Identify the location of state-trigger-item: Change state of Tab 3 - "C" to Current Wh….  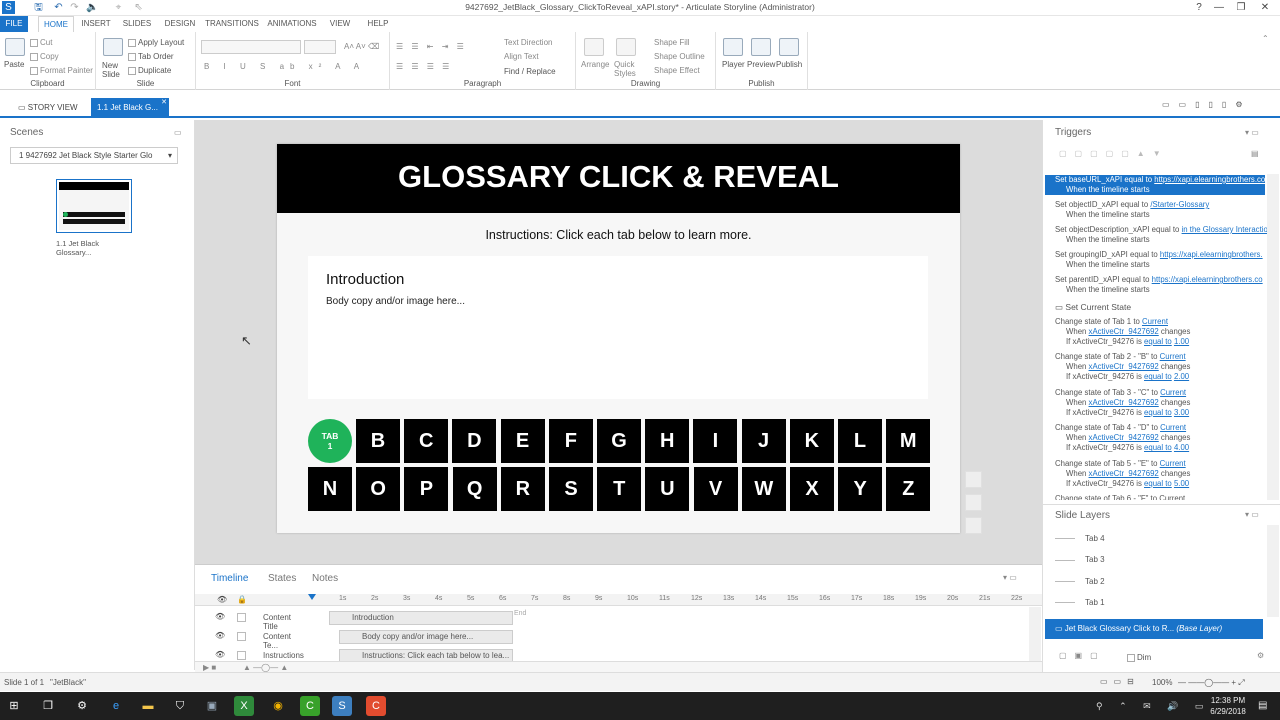
(1165, 403).